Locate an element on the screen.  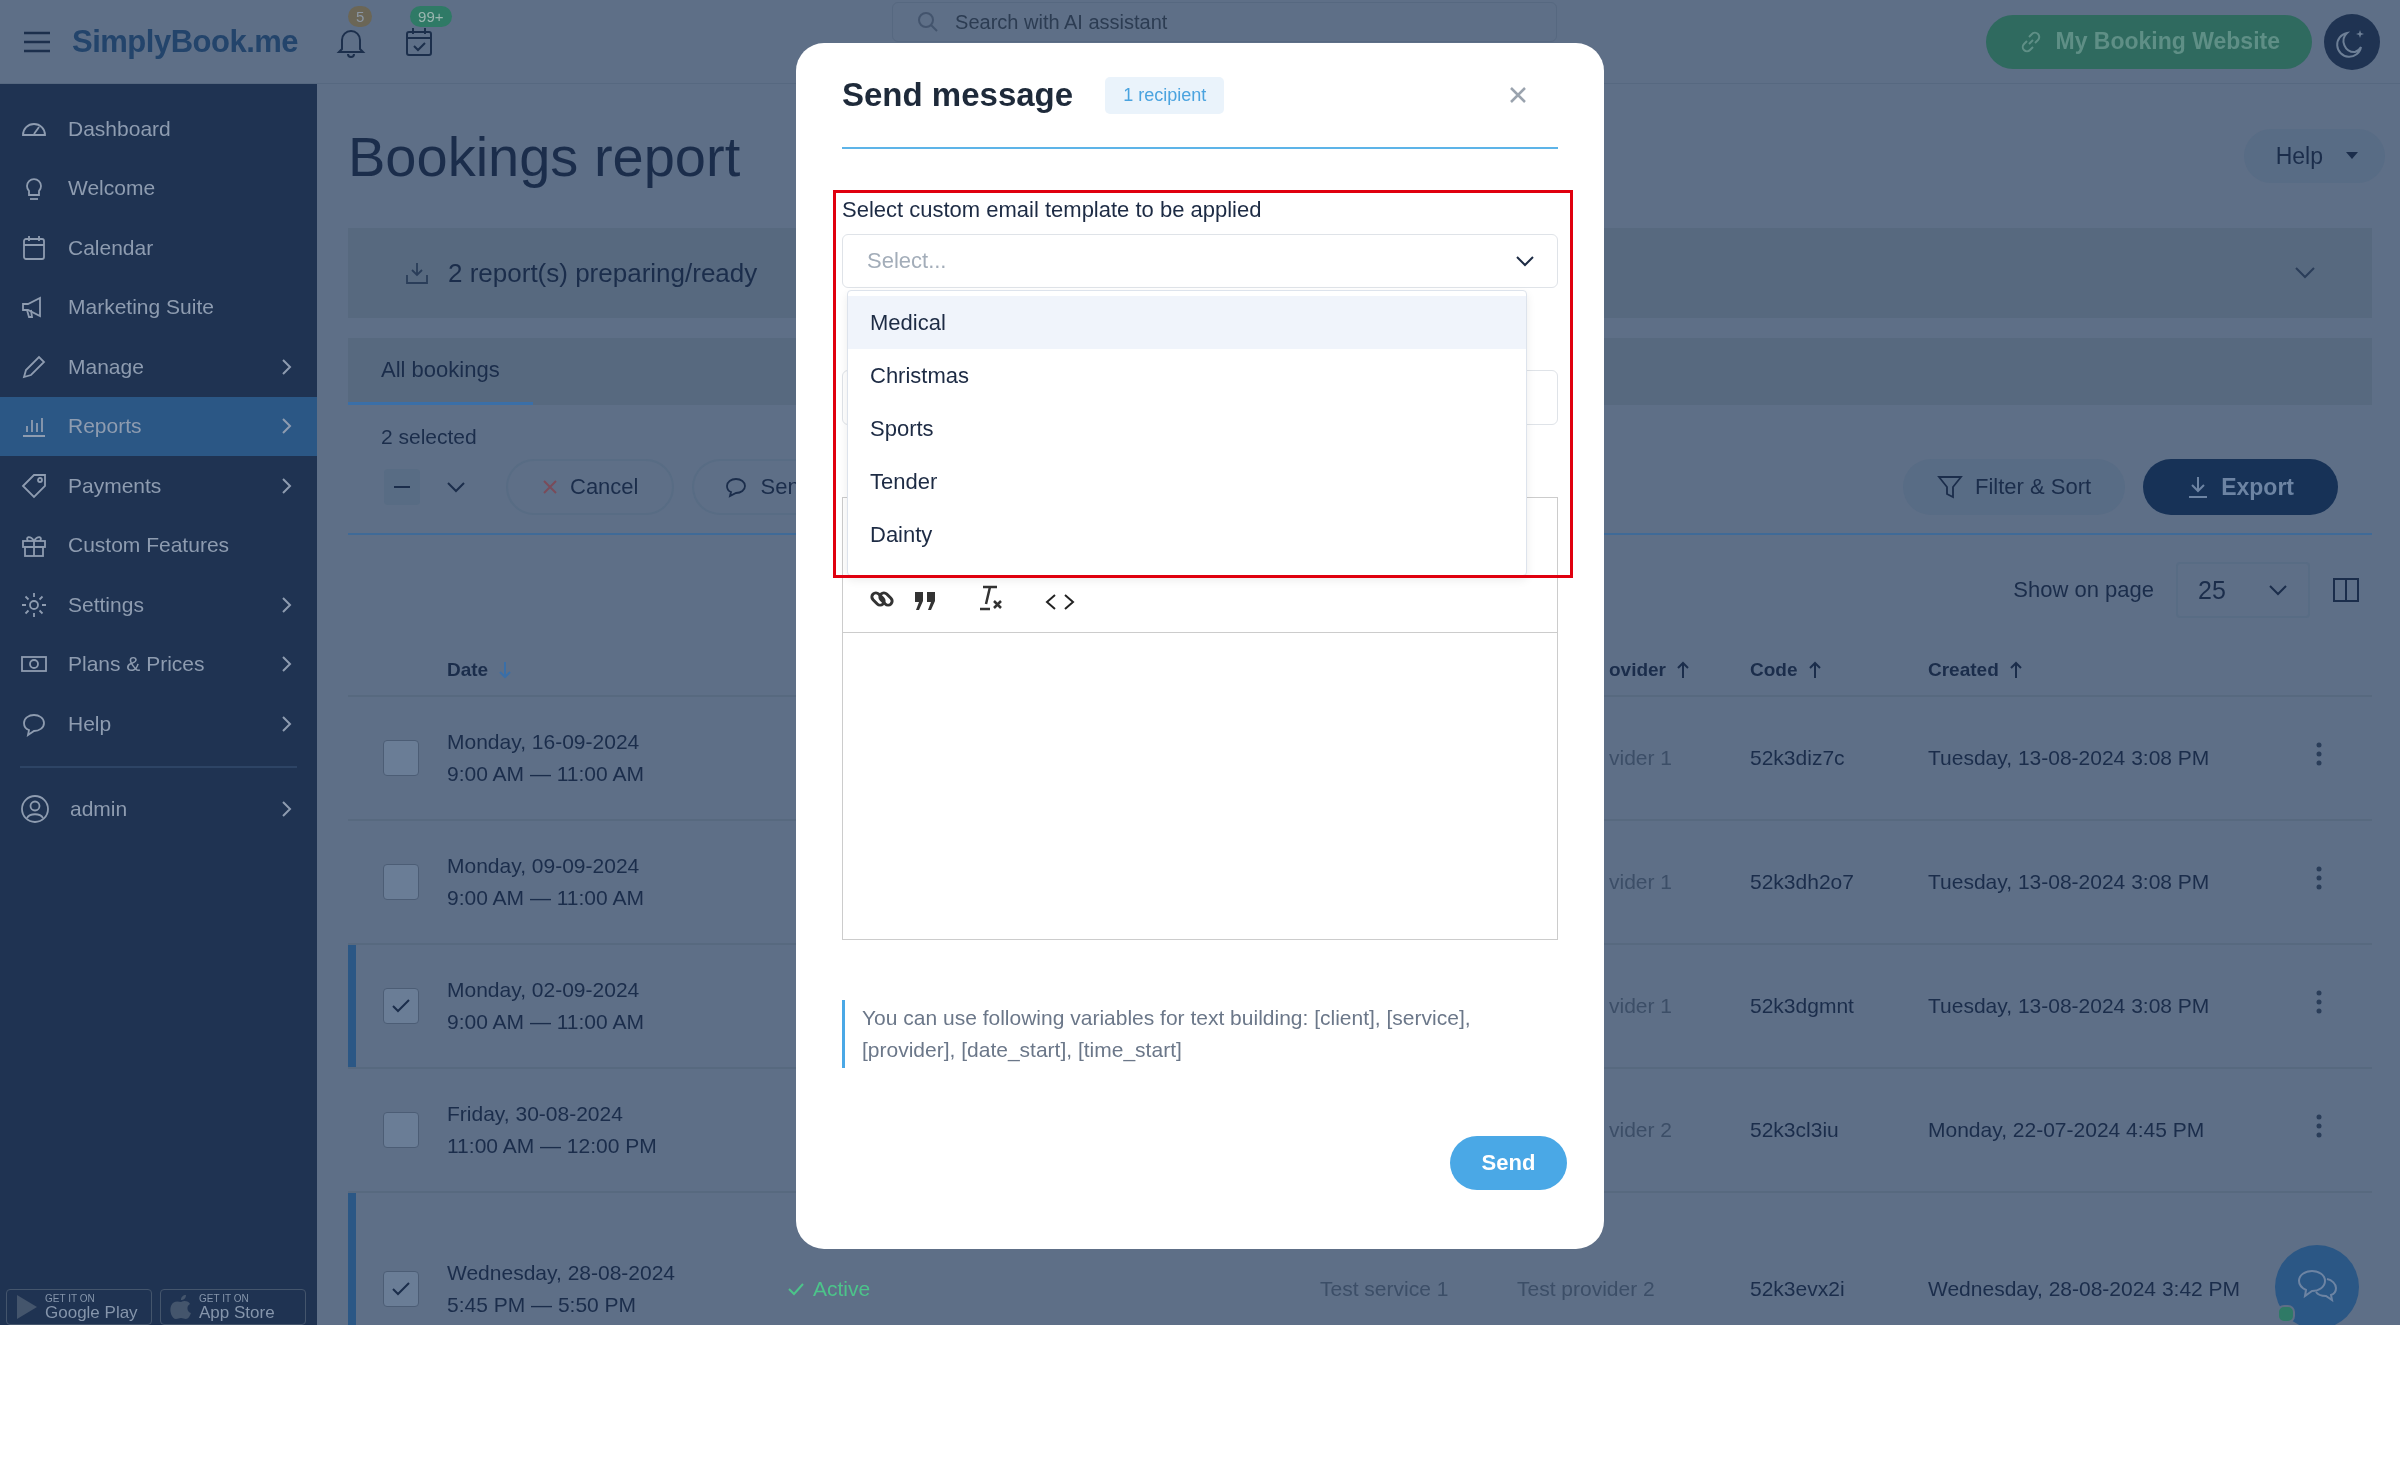
code-cell: 52k3cl3iu is located at coordinates (1794, 1129).